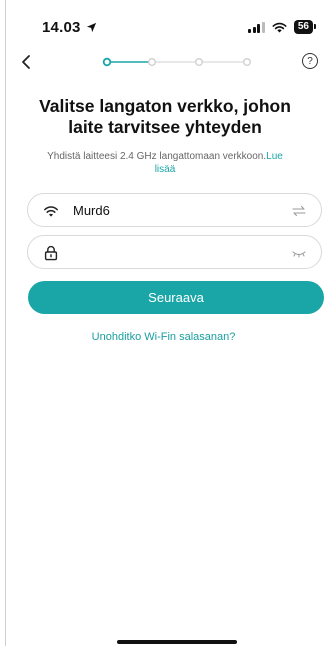 The image size is (327, 646). What do you see at coordinates (299, 211) in the screenshot?
I see `swap-arrows-icon` at bounding box center [299, 211].